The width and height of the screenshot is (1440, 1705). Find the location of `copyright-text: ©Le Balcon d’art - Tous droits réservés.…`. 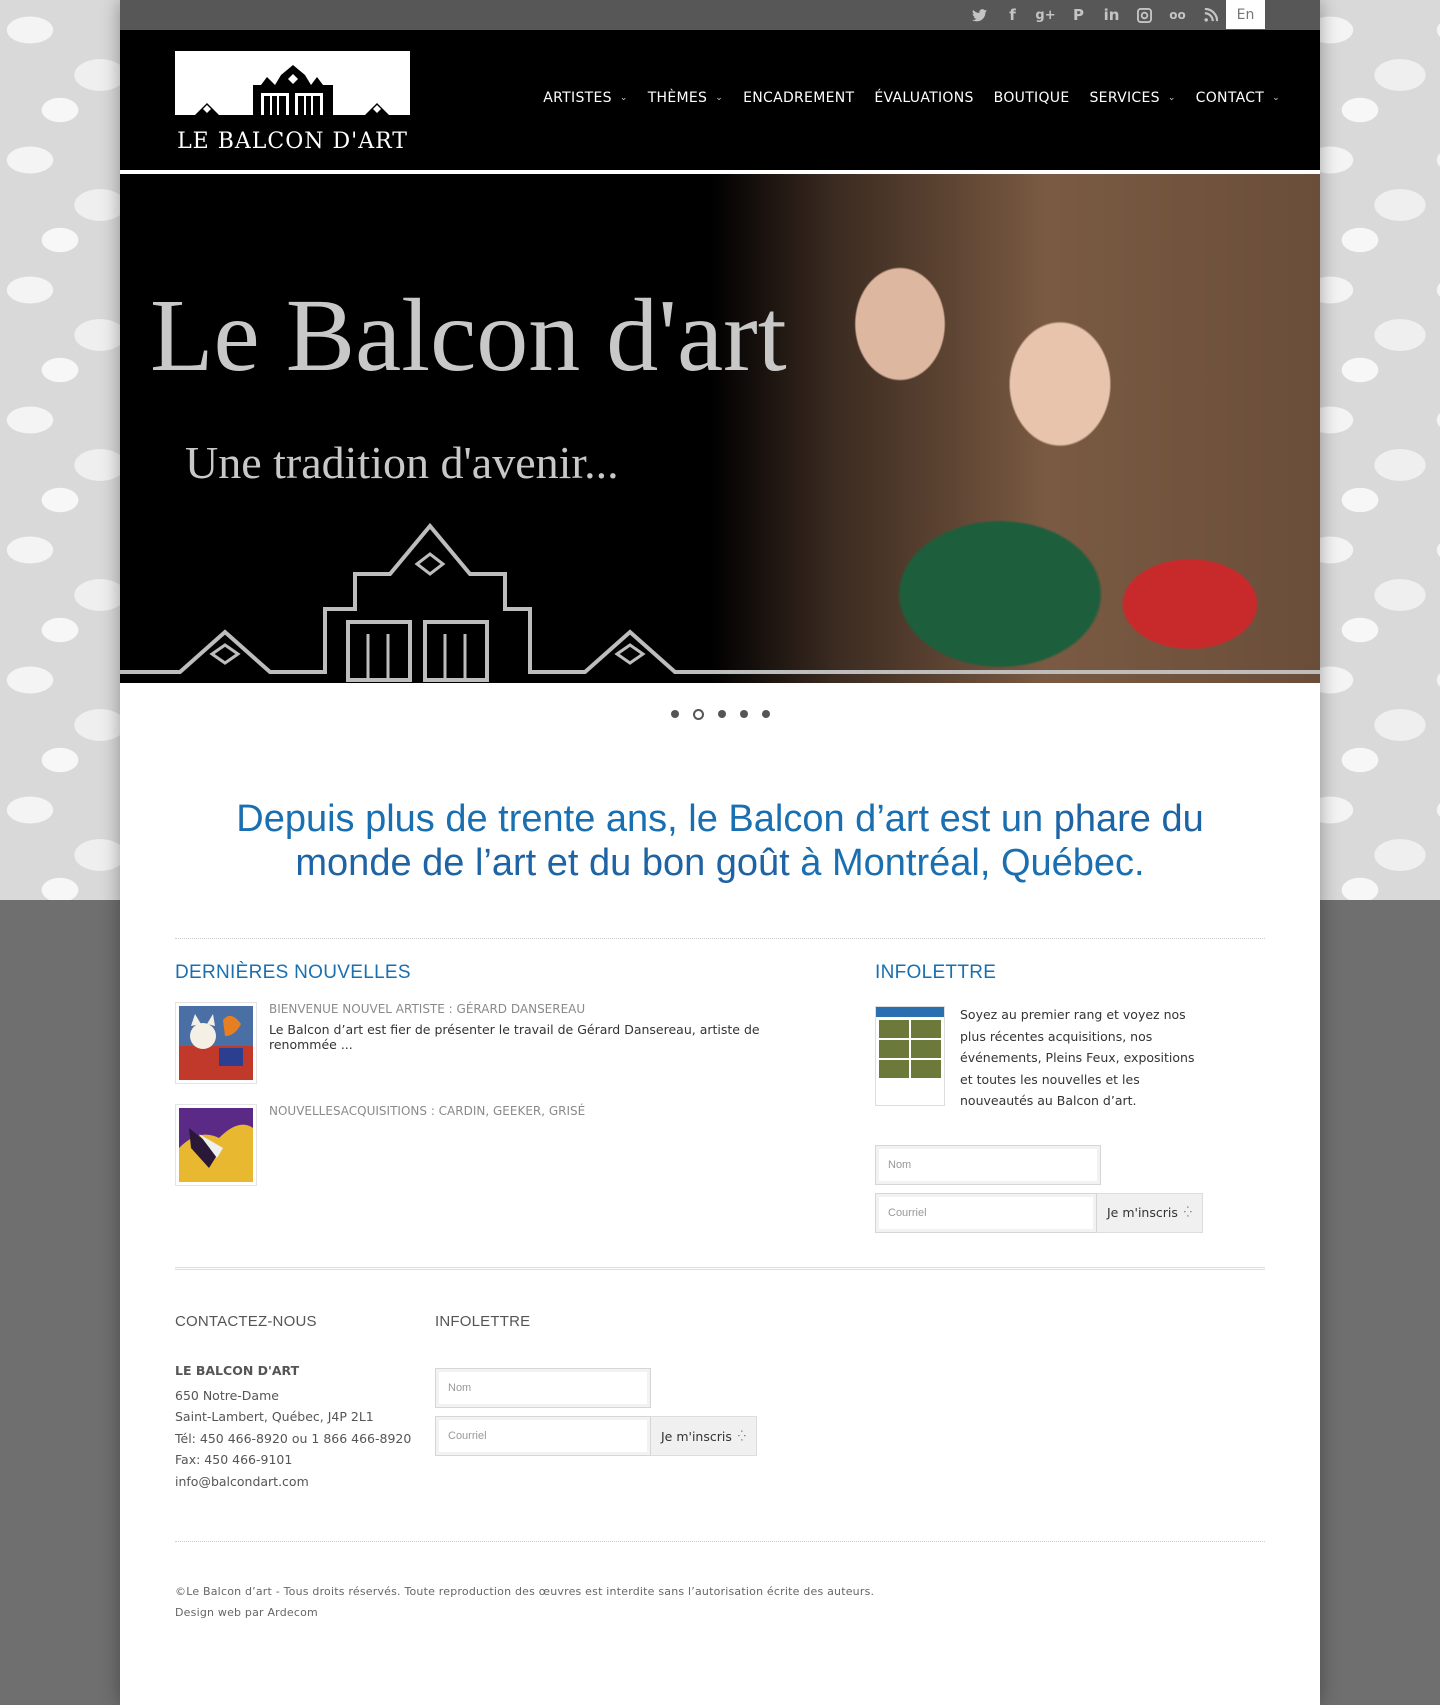

copyright-text: ©Le Balcon d’art - Tous droits réservés.… is located at coordinates (525, 1591).